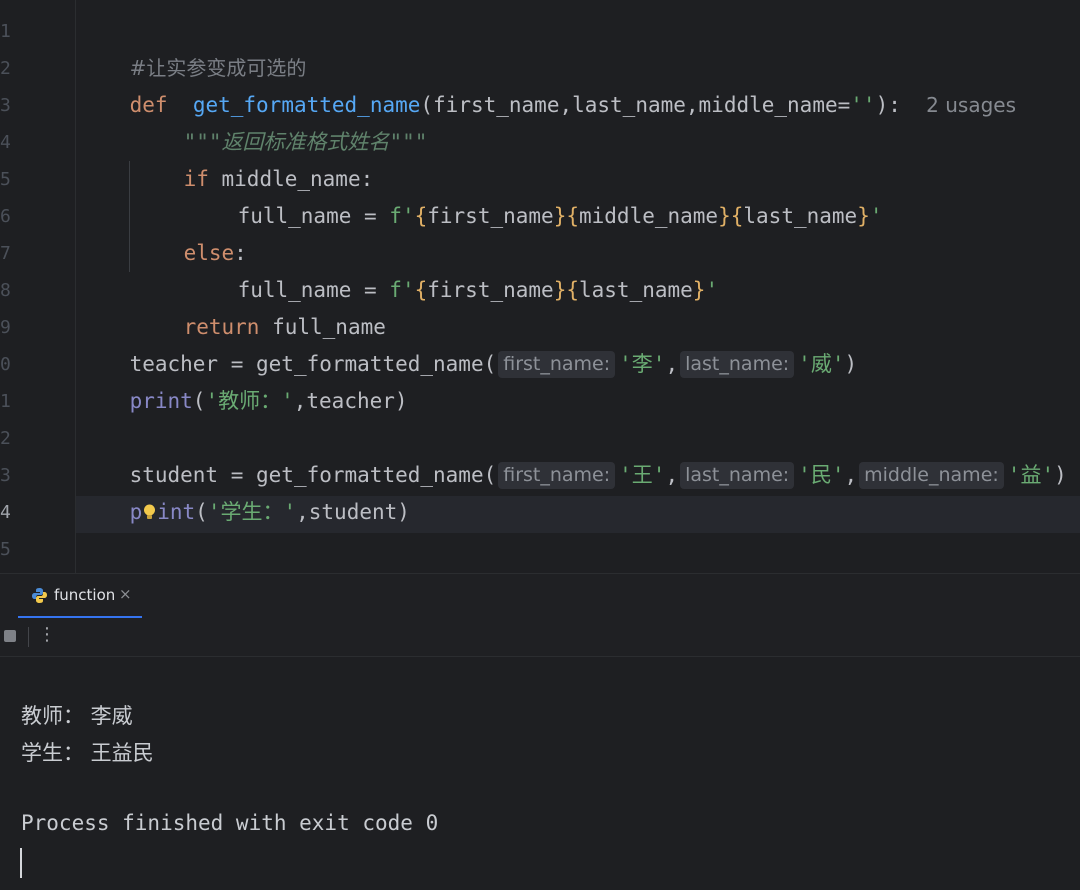 The image size is (1080, 890). I want to click on code-line-13: p int('学生：',student), so click(244, 490).